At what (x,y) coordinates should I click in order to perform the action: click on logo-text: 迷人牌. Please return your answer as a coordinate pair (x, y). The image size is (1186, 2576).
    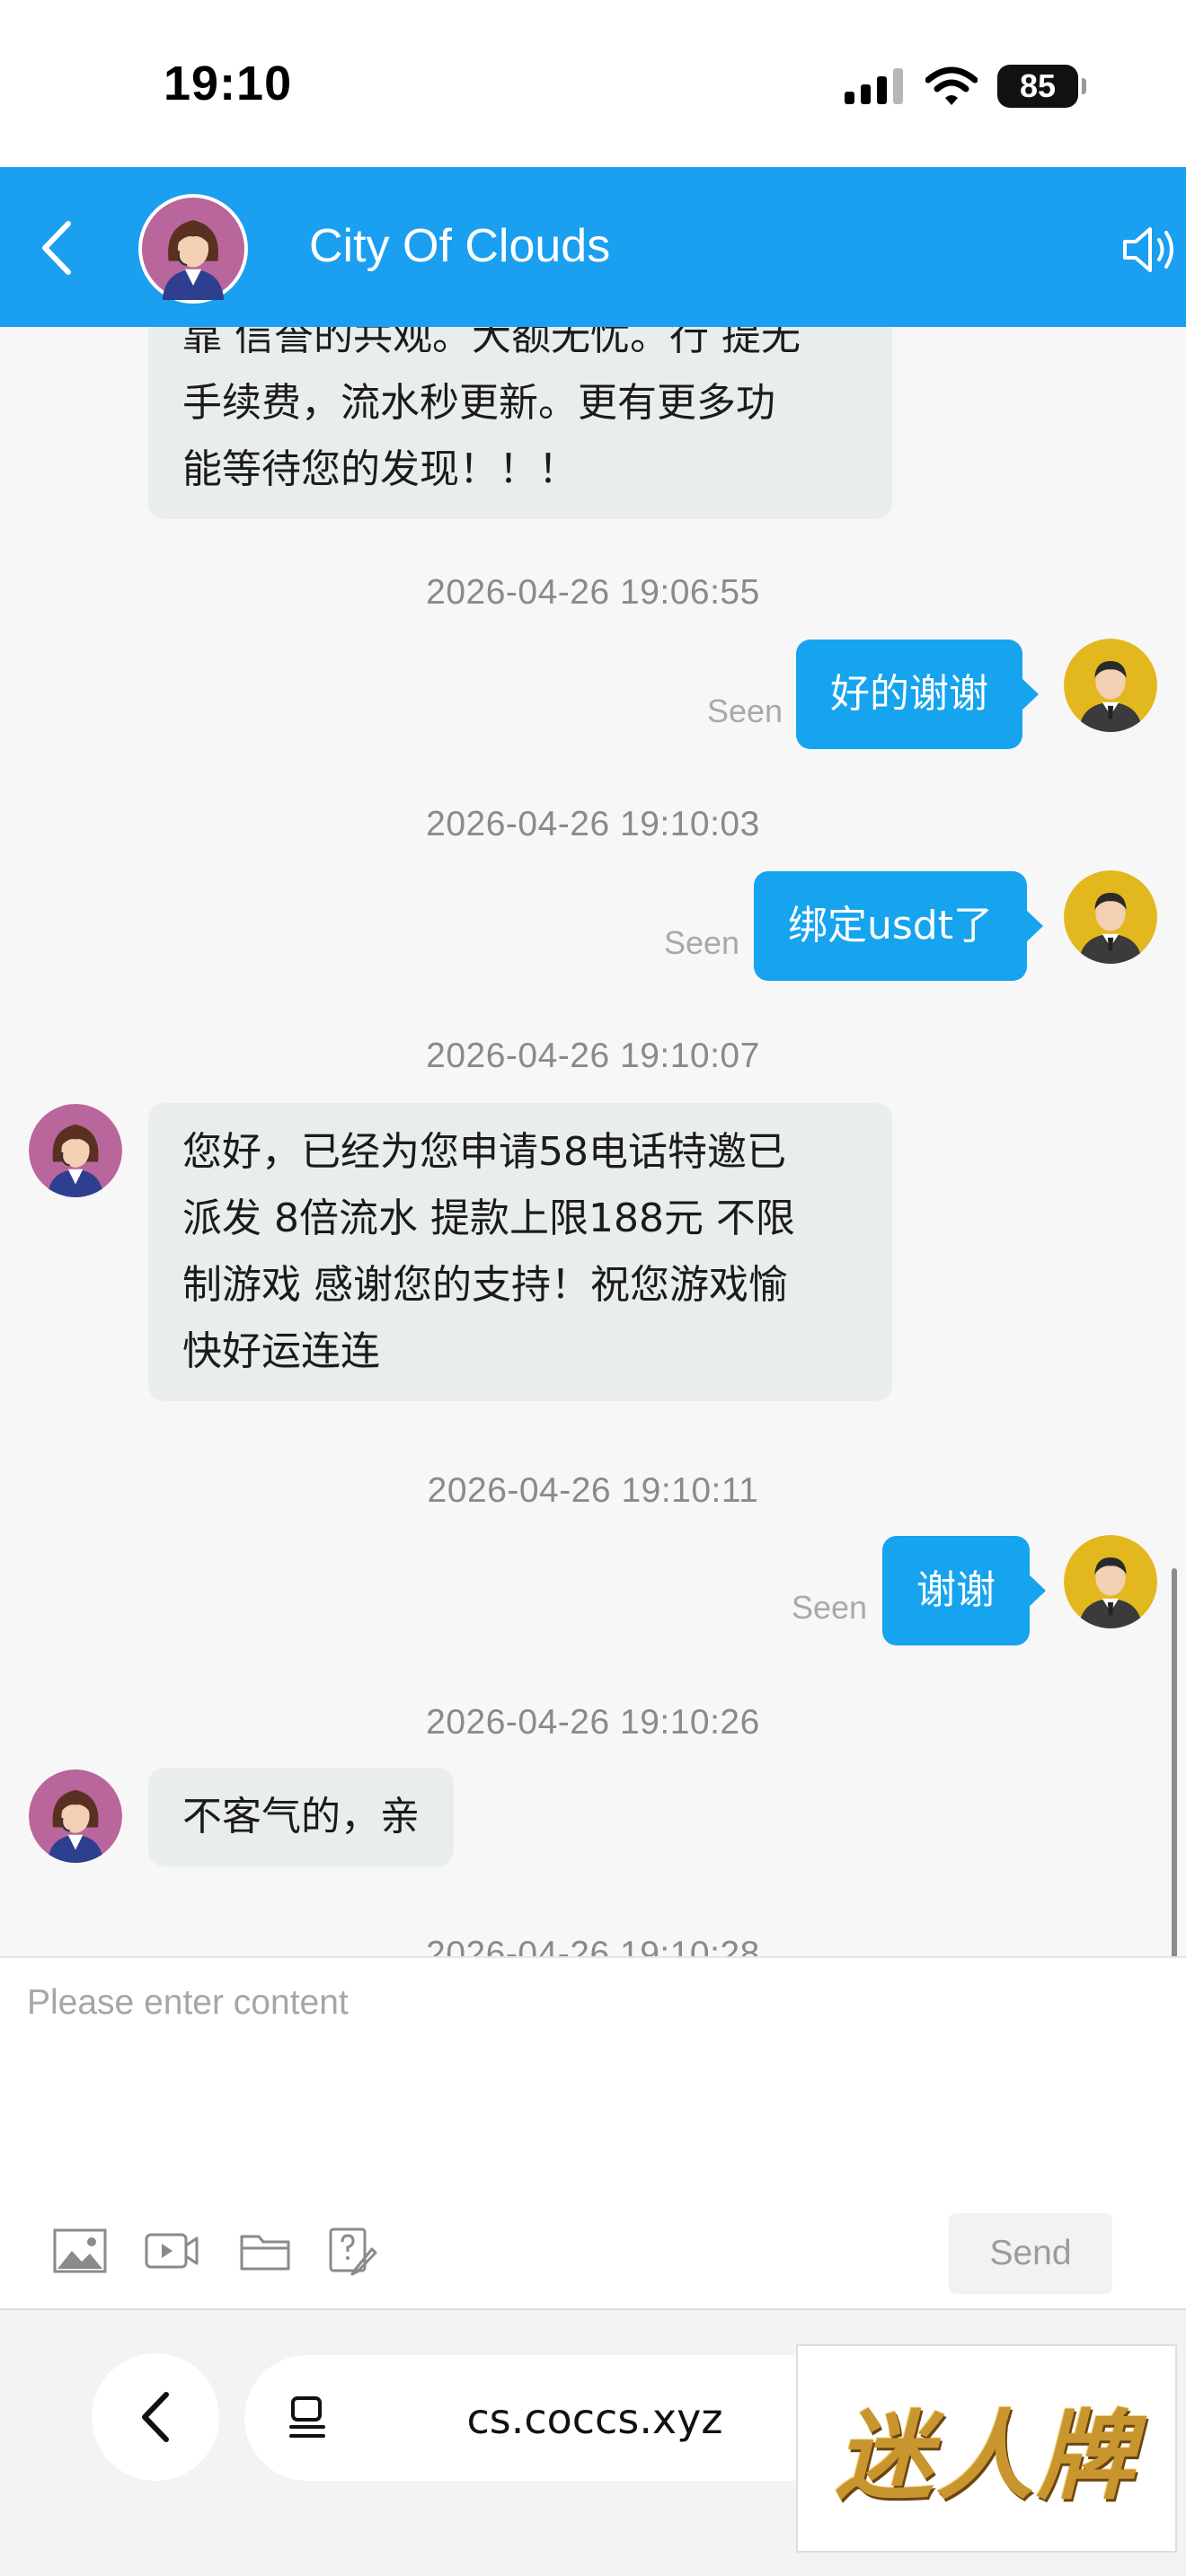
    Looking at the image, I should click on (986, 2456).